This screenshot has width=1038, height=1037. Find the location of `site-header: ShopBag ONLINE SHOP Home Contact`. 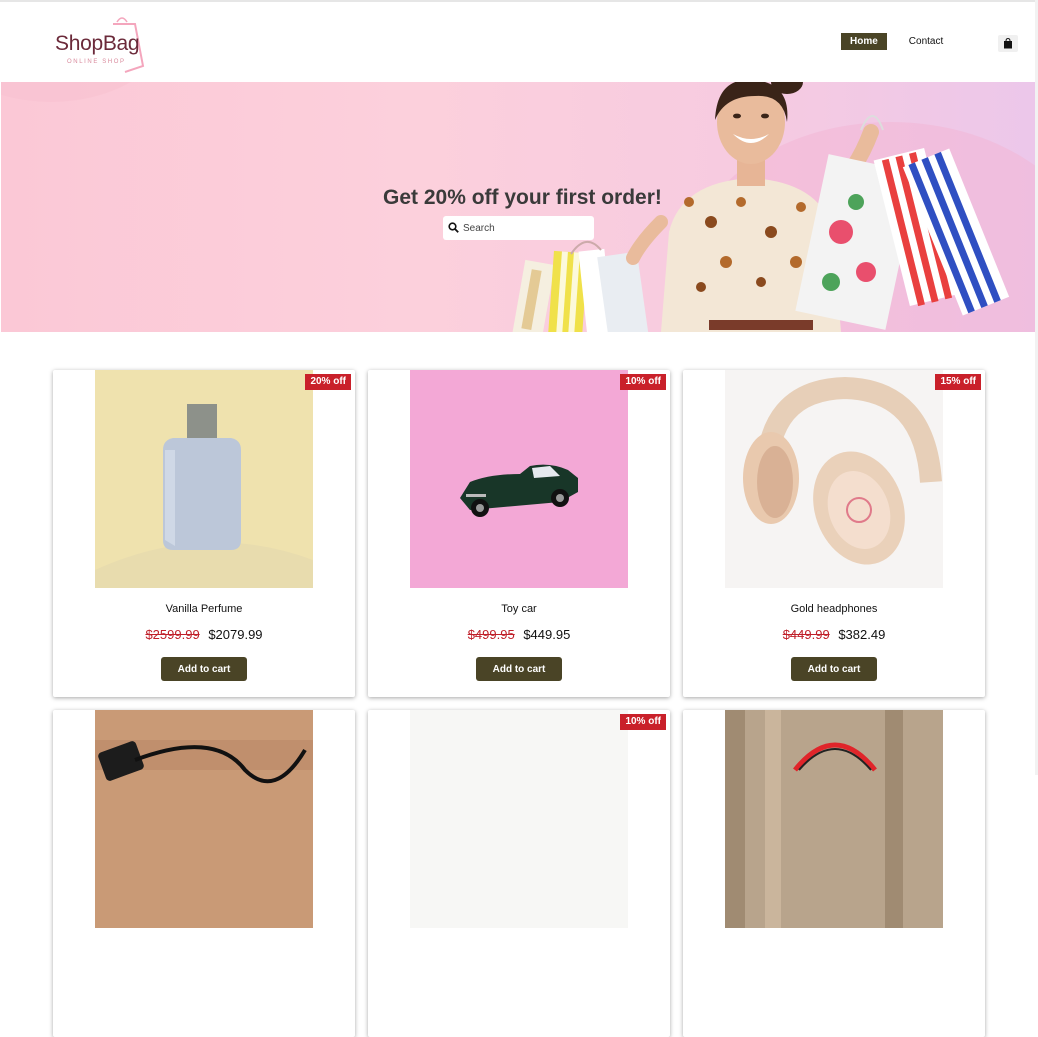

site-header: ShopBag ONLINE SHOP Home Contact is located at coordinates (517, 42).